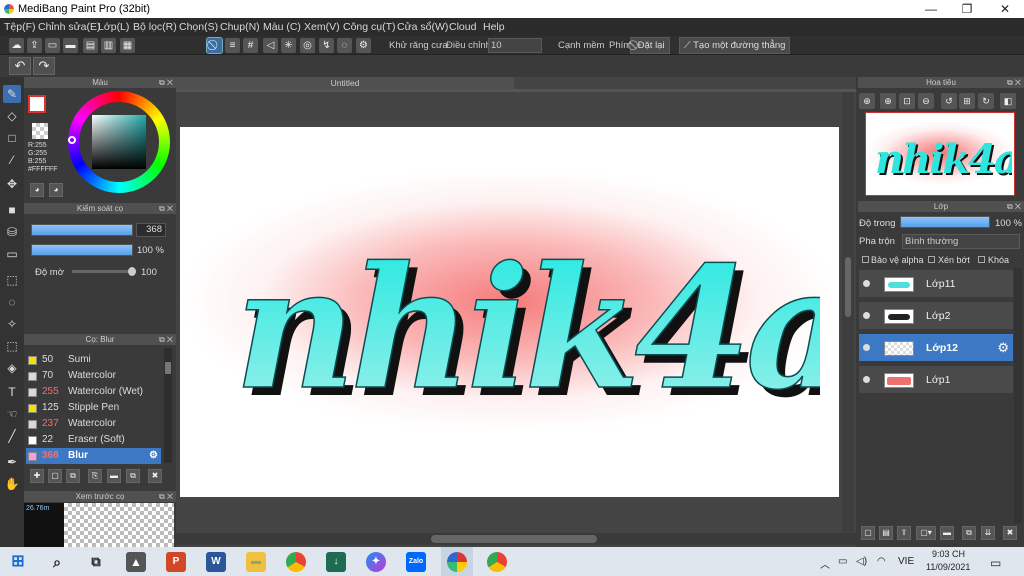 The width and height of the screenshot is (1024, 576). I want to click on canvas-hscroll, so click(516, 539).